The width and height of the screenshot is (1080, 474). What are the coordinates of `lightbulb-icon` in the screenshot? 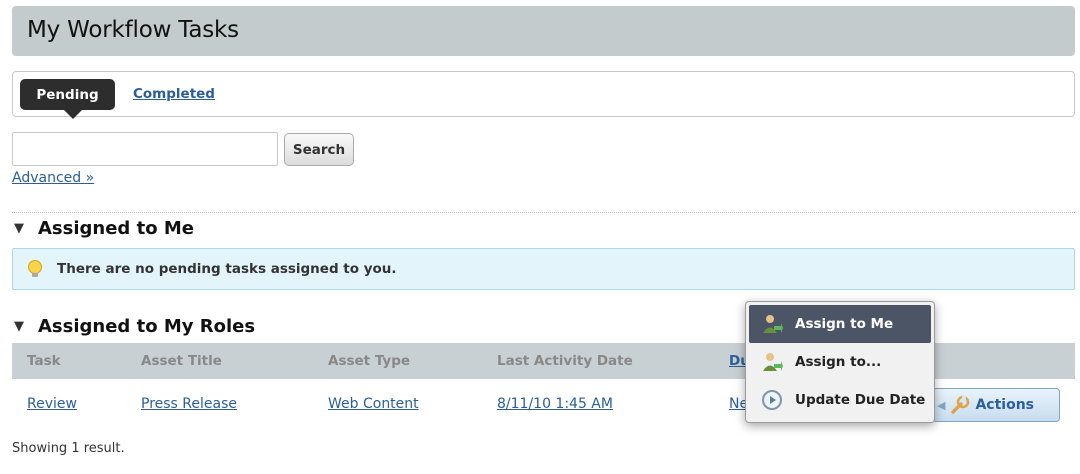 It's located at (35, 268).